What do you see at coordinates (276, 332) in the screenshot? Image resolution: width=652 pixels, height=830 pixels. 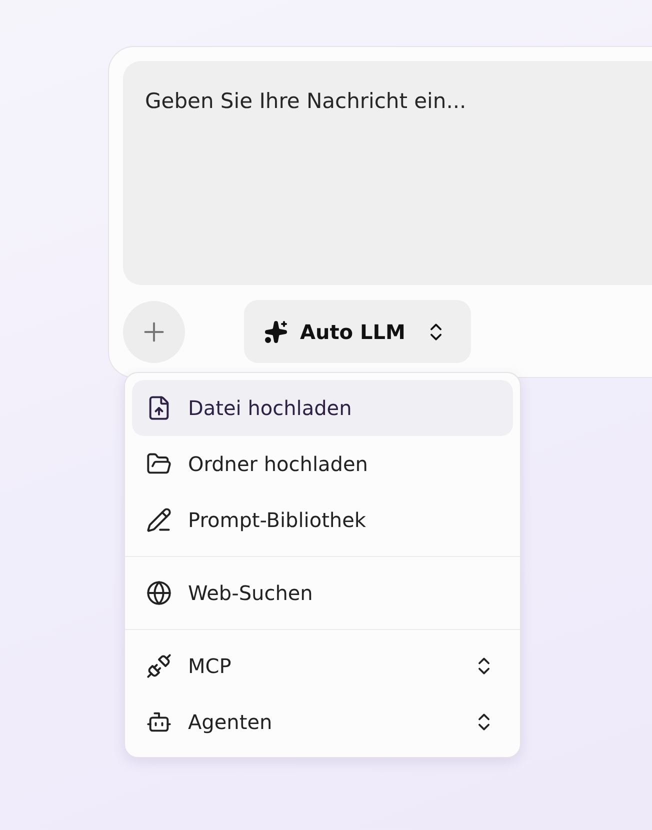 I see `sparkle-icon` at bounding box center [276, 332].